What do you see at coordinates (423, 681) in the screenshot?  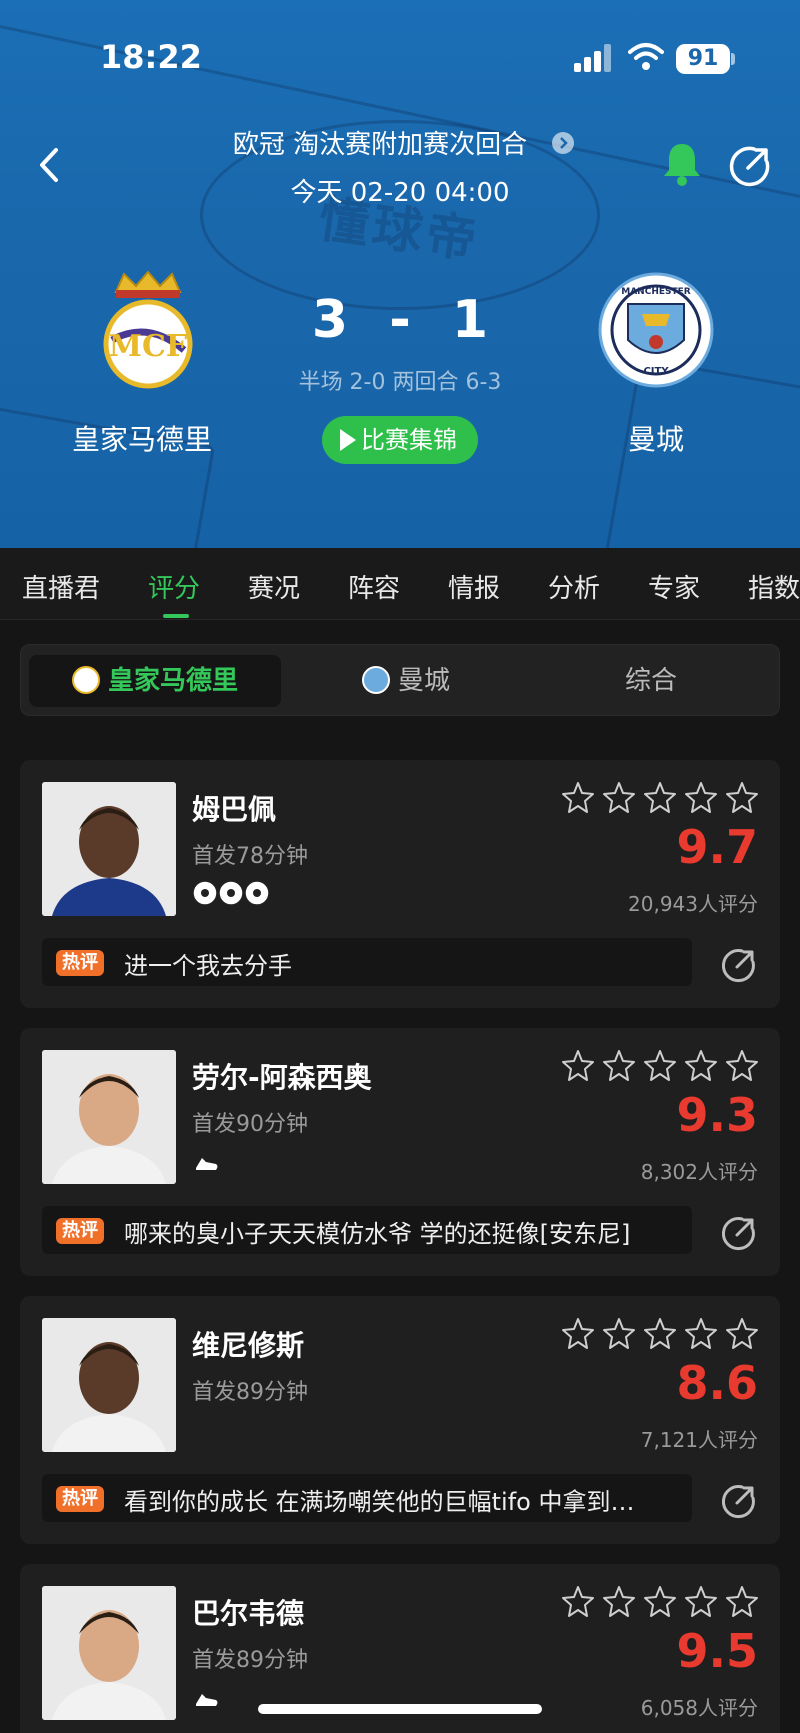 I see `segment-away-label: 曼城` at bounding box center [423, 681].